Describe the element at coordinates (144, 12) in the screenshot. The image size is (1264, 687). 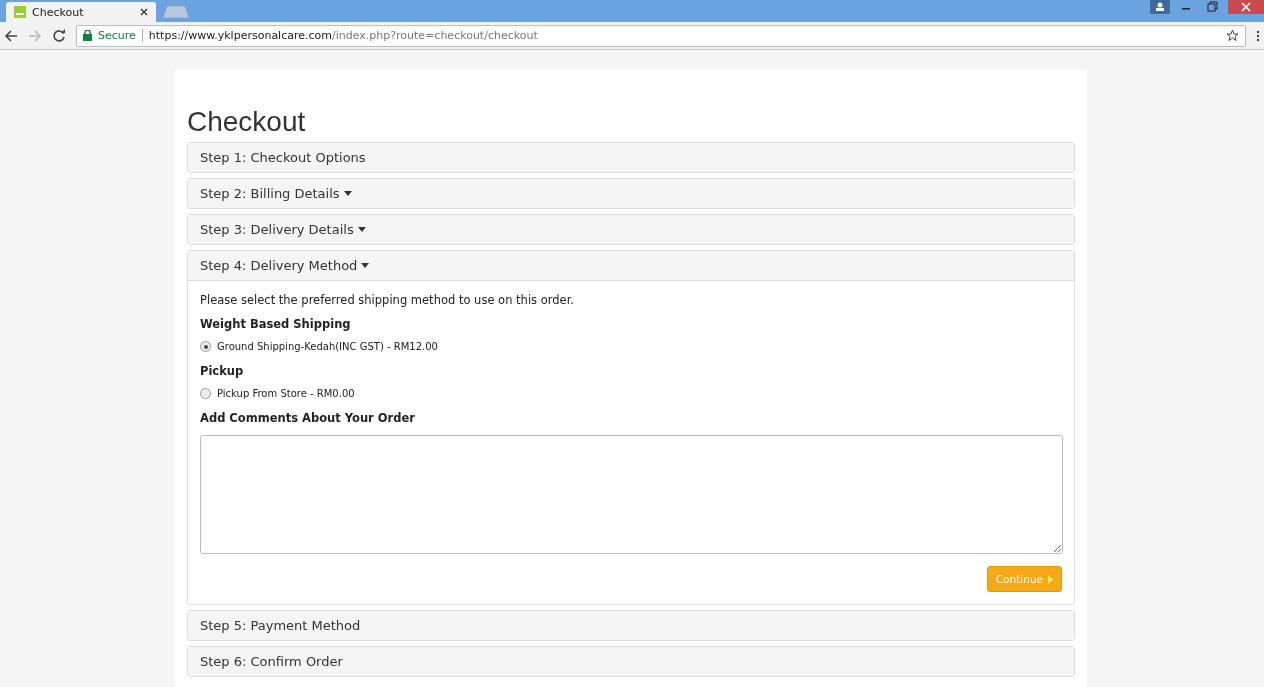
I see `close-icon` at that location.